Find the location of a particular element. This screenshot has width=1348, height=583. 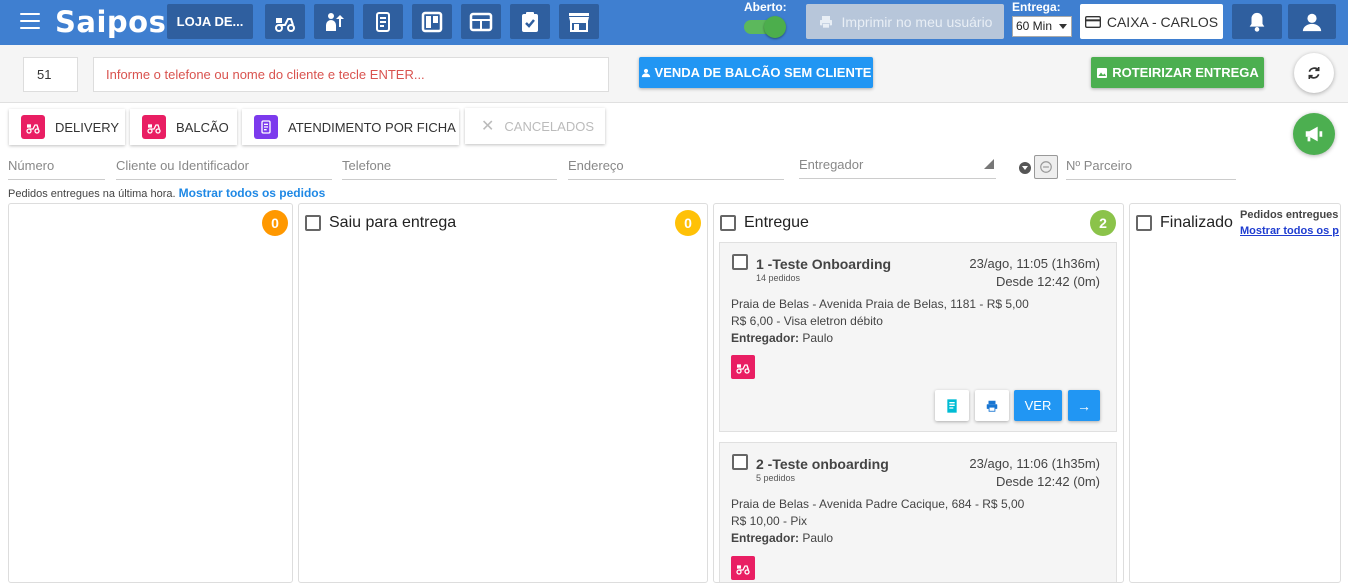

clipboard-check-button is located at coordinates (530, 21).